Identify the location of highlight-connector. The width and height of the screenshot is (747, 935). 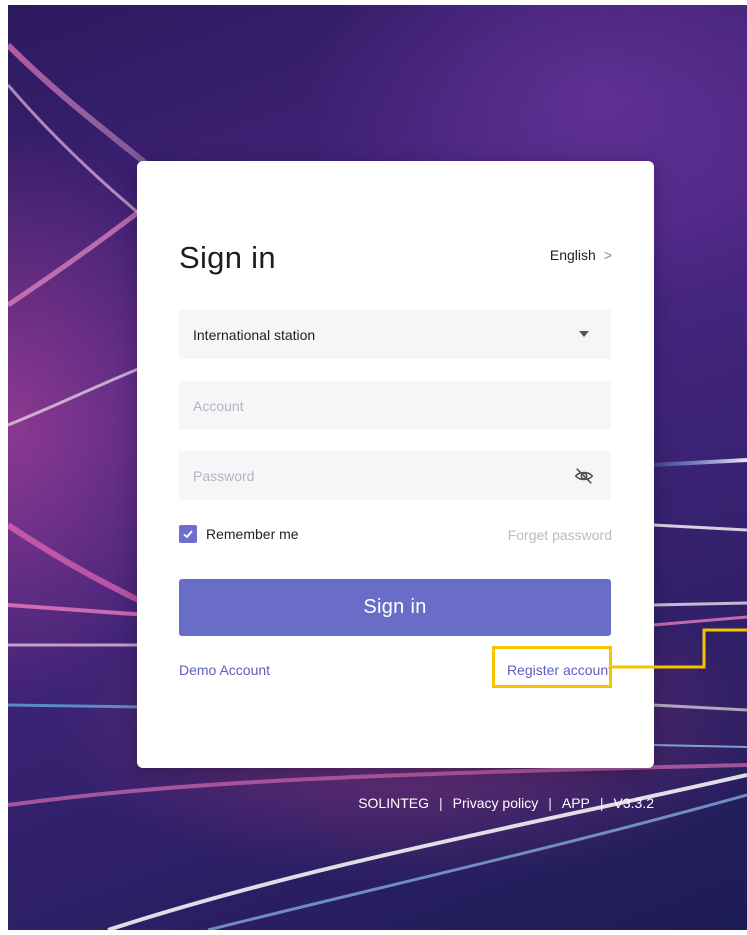
(679, 648).